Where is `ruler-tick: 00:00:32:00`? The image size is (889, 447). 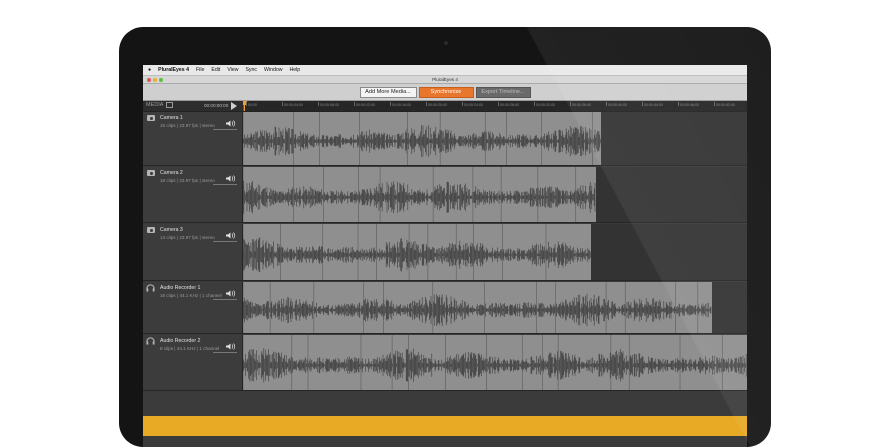 ruler-tick: 00:00:32:00 is located at coordinates (544, 104).